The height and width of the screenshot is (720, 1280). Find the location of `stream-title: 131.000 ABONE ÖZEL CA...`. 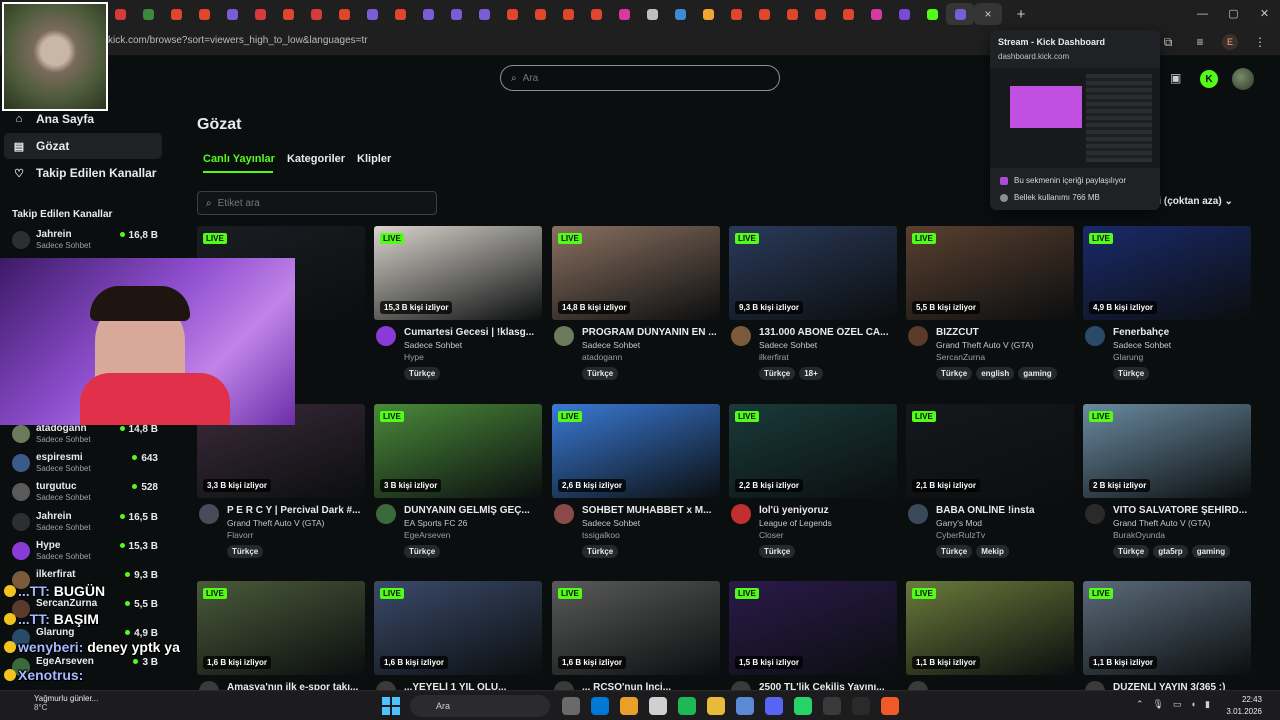

stream-title: 131.000 ABONE ÖZEL CA... is located at coordinates (828, 332).